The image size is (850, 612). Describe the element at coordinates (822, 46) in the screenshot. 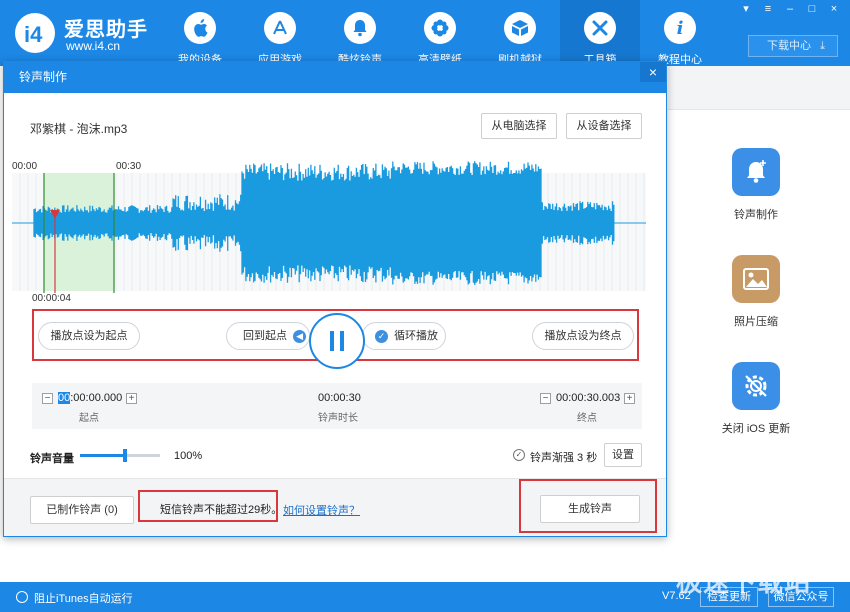

I see `download-icon: ⤓` at that location.